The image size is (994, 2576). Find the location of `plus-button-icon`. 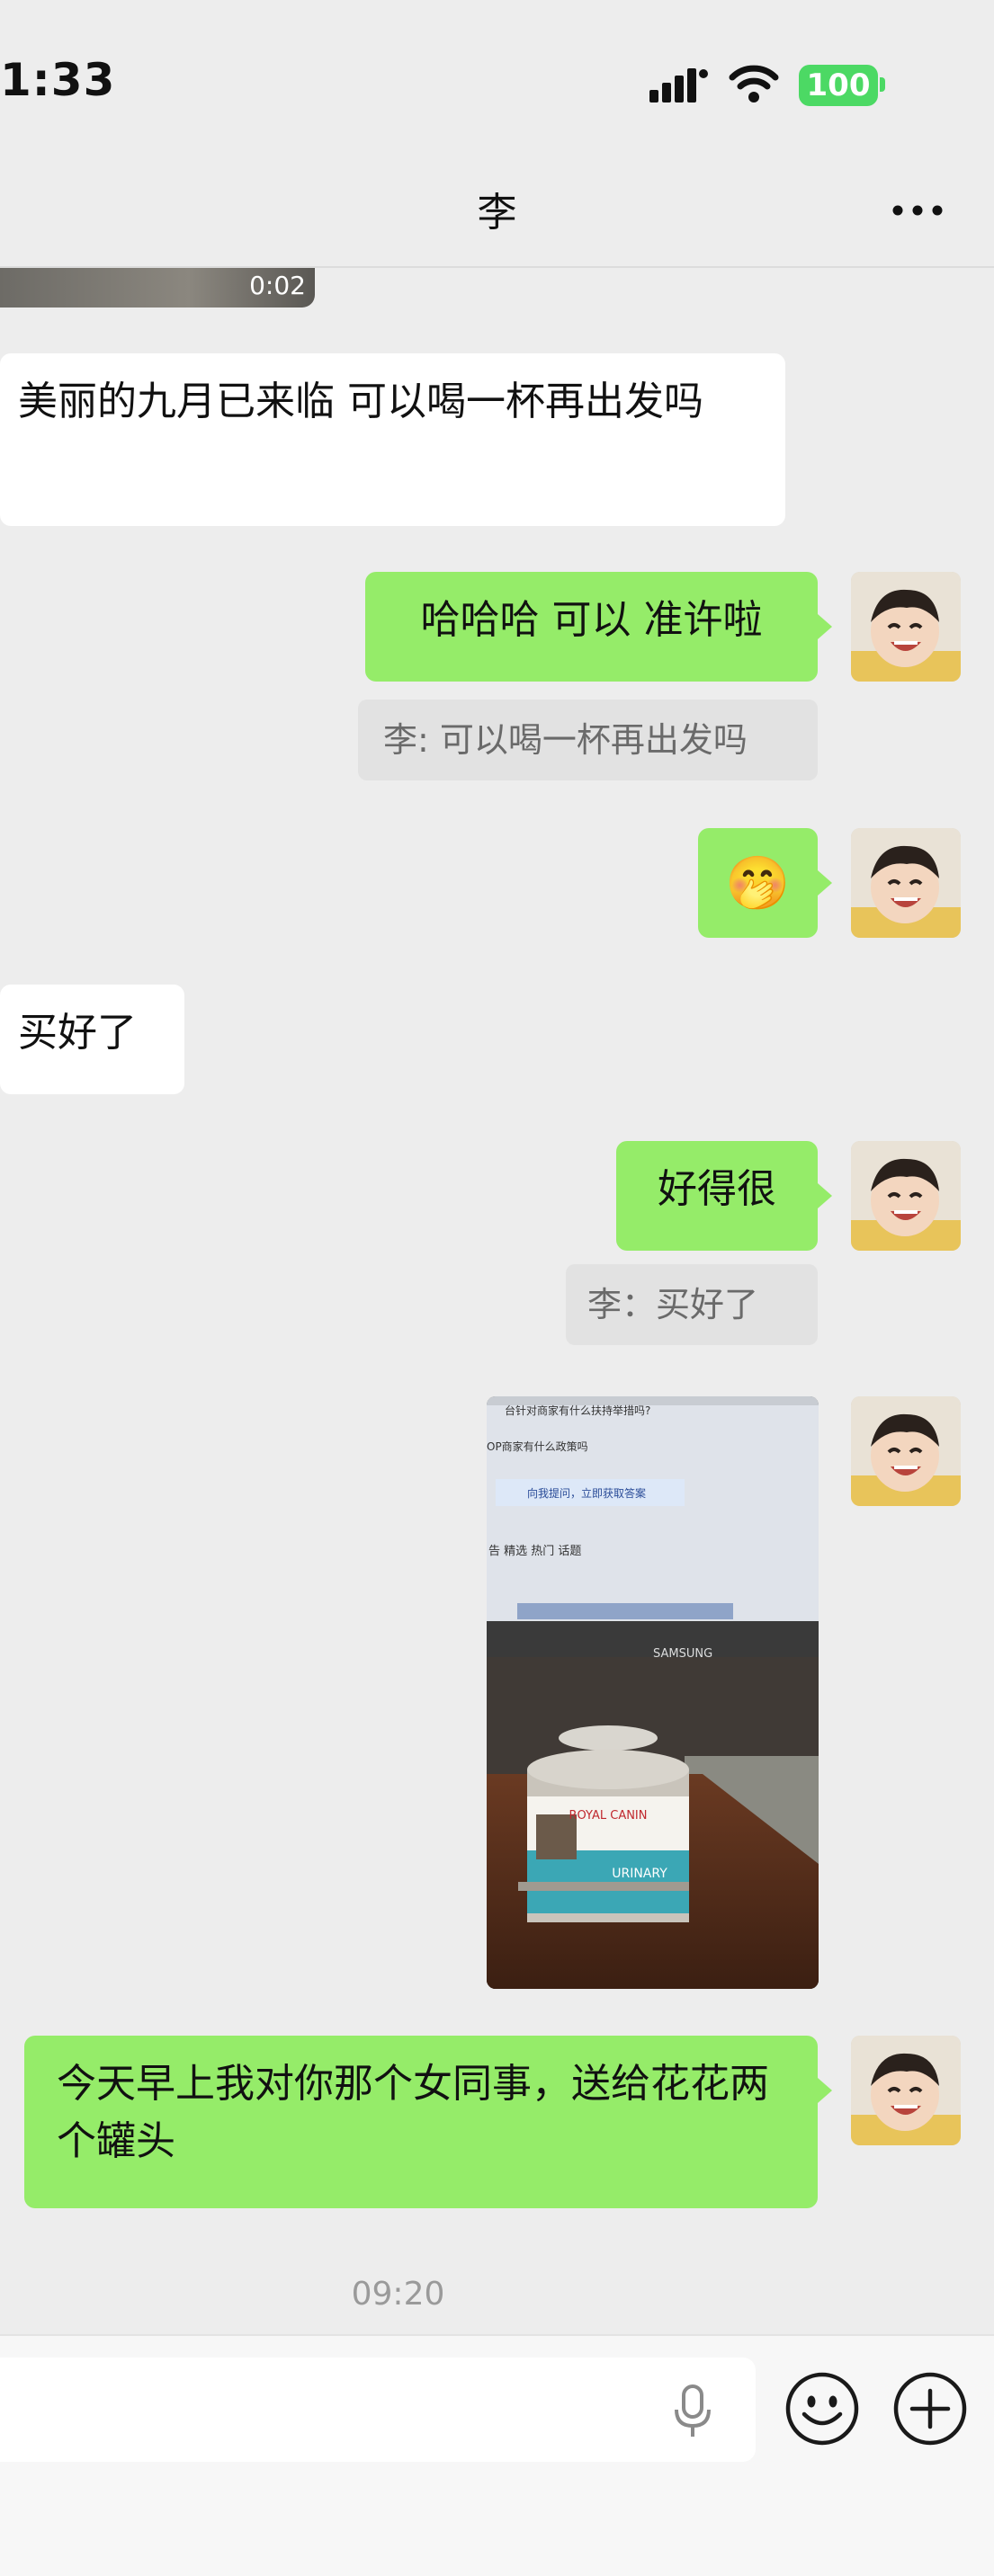

plus-button-icon is located at coordinates (930, 2409).